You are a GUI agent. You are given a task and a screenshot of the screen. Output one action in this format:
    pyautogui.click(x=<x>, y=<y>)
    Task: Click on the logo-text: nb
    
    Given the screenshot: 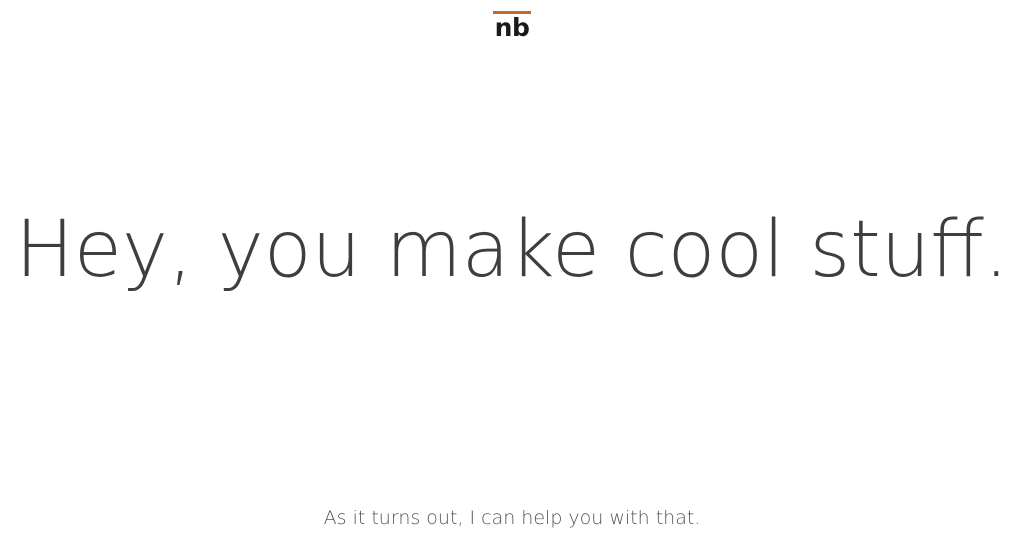 What is the action you would take?
    pyautogui.click(x=512, y=27)
    